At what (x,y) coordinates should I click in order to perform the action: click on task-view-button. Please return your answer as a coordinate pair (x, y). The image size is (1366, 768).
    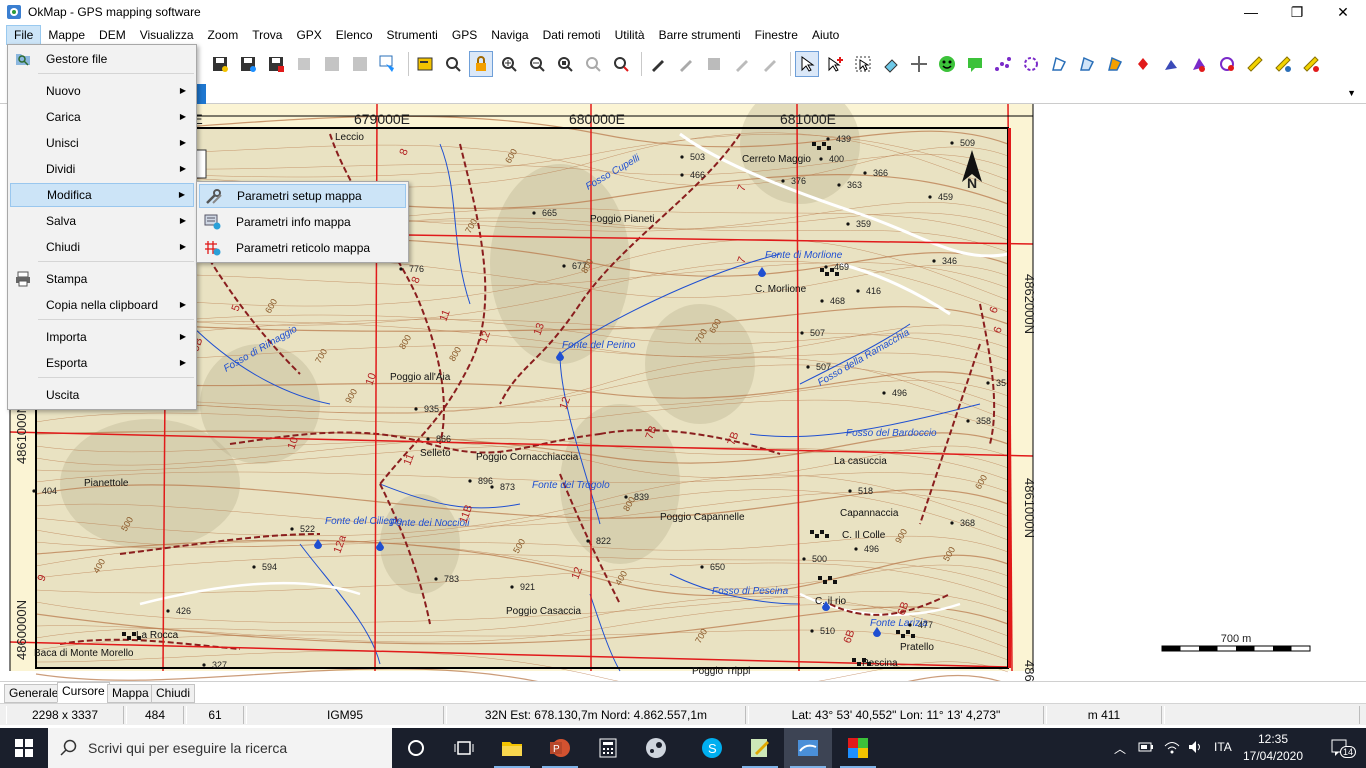
    Looking at the image, I should click on (464, 748).